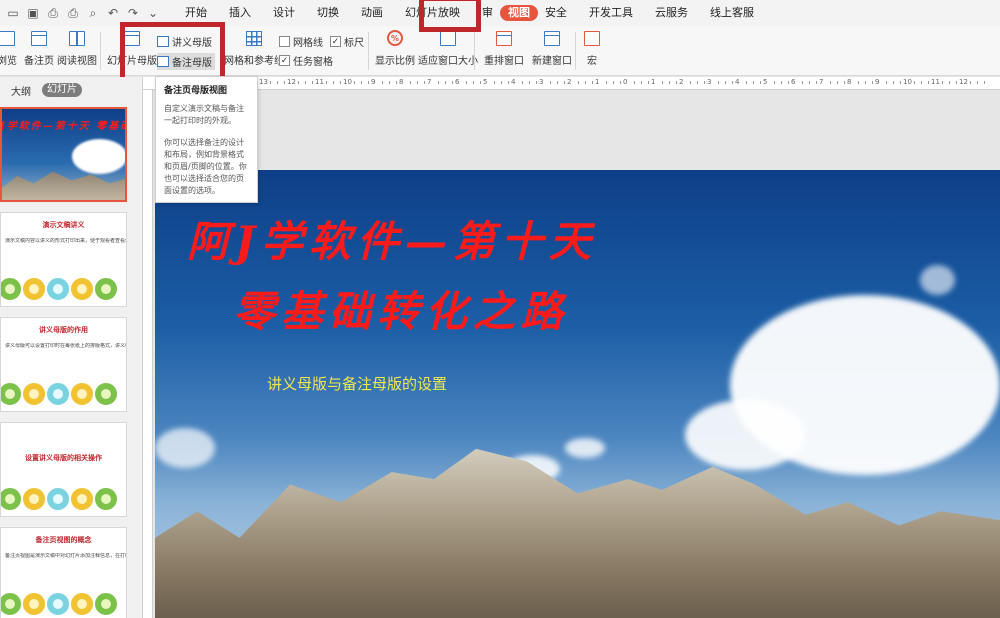 This screenshot has height=618, width=1000. What do you see at coordinates (592, 38) in the screenshot?
I see `macro-icon` at bounding box center [592, 38].